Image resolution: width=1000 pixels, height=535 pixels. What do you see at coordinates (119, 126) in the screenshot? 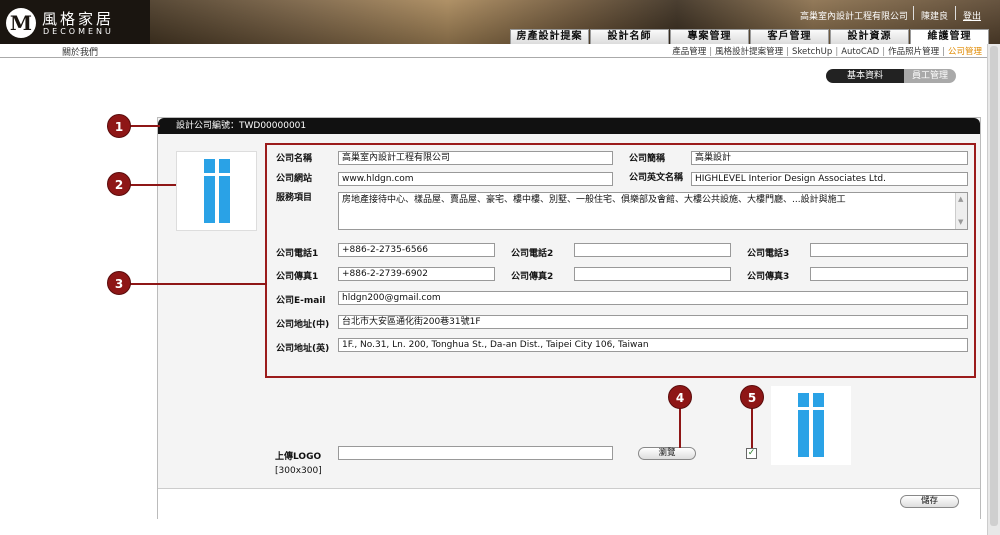
I see `callout-badge-1: 1` at bounding box center [119, 126].